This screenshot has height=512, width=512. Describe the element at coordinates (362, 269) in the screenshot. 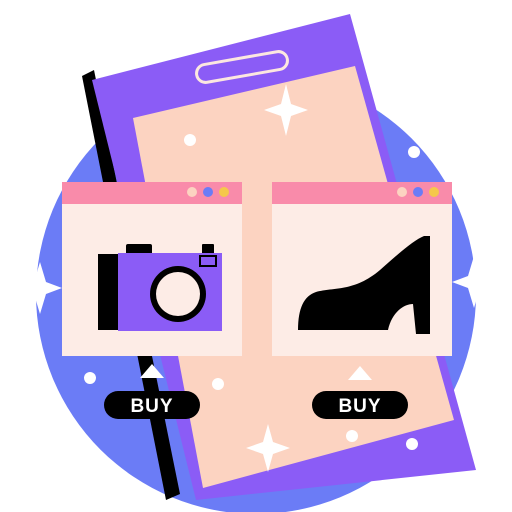

I see `product-card-shoe` at that location.